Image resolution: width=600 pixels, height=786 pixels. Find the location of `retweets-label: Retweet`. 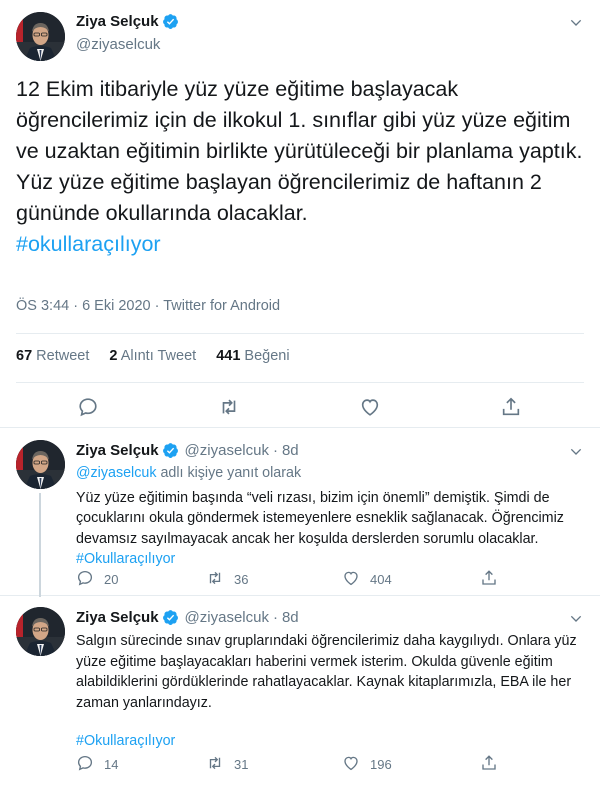

retweets-label: Retweet is located at coordinates (63, 356).